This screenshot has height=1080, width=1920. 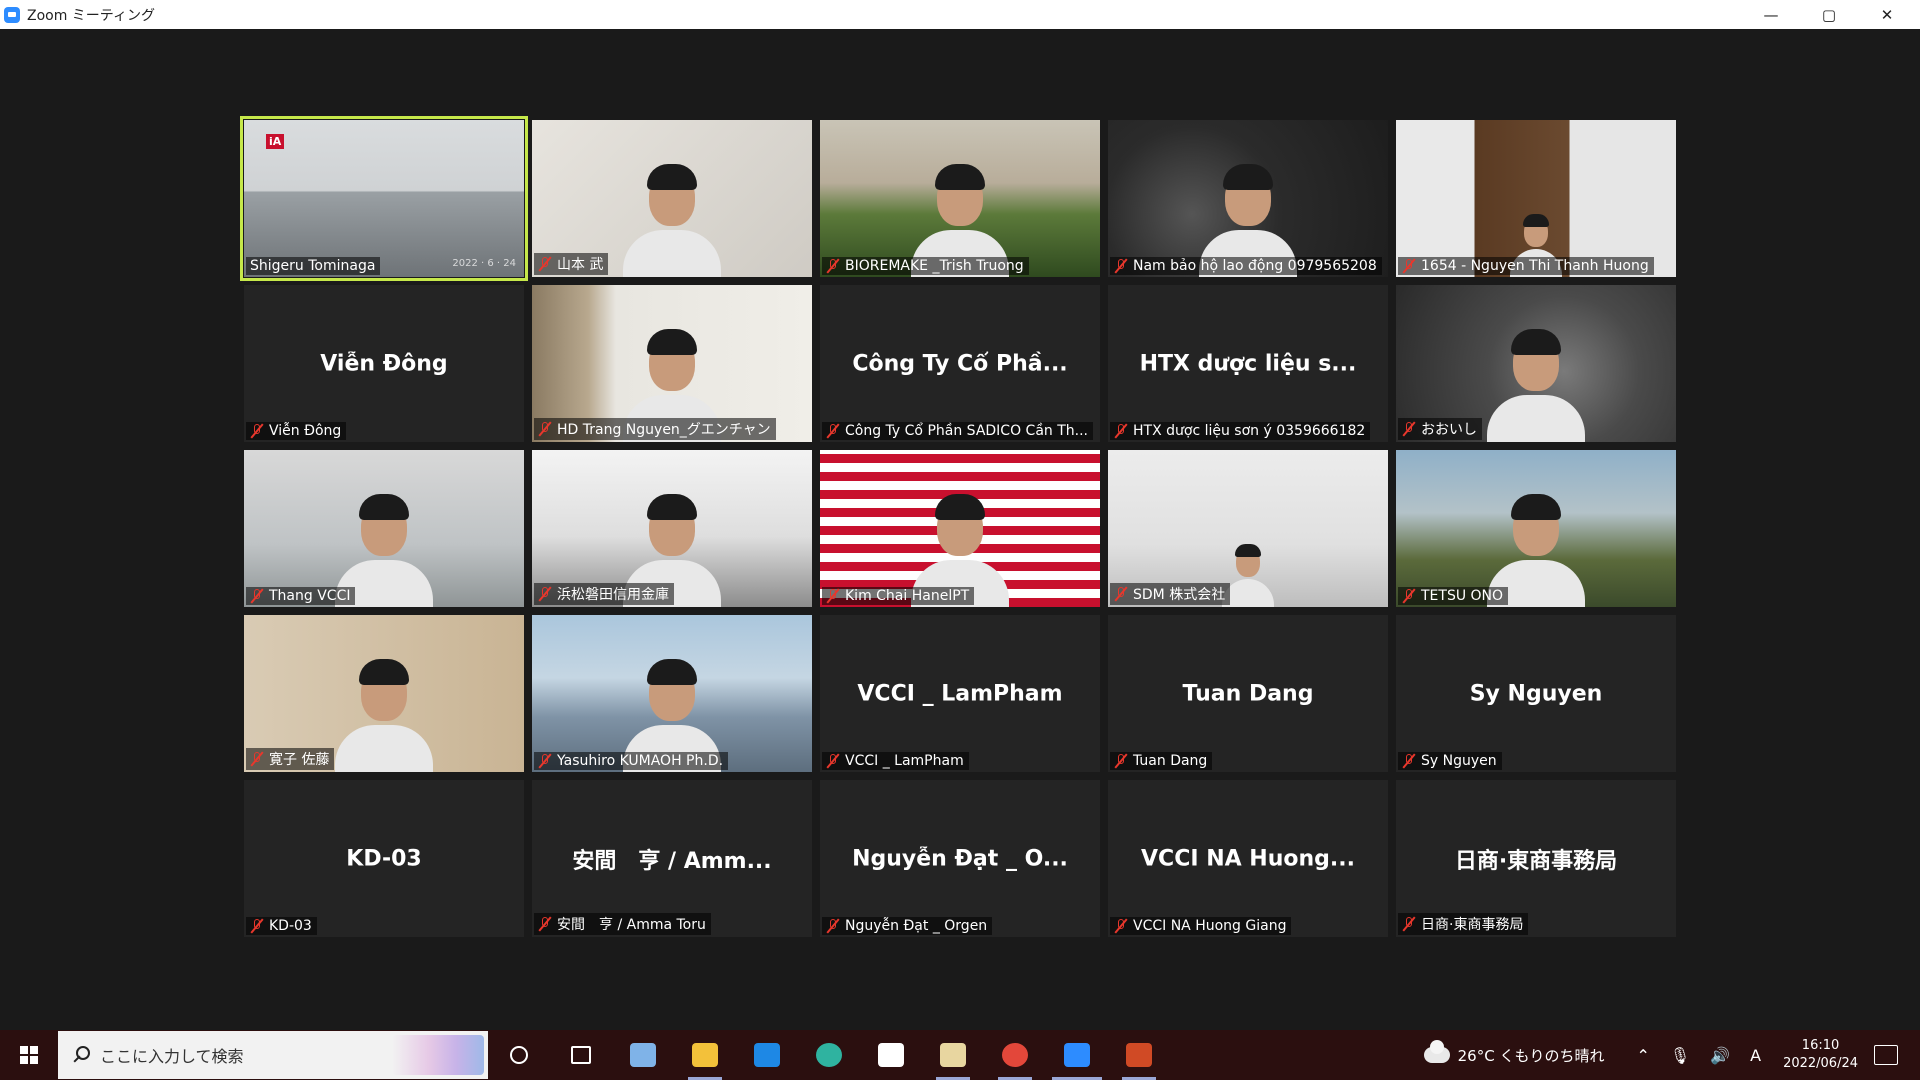 What do you see at coordinates (81, 1055) in the screenshot?
I see `search-icon` at bounding box center [81, 1055].